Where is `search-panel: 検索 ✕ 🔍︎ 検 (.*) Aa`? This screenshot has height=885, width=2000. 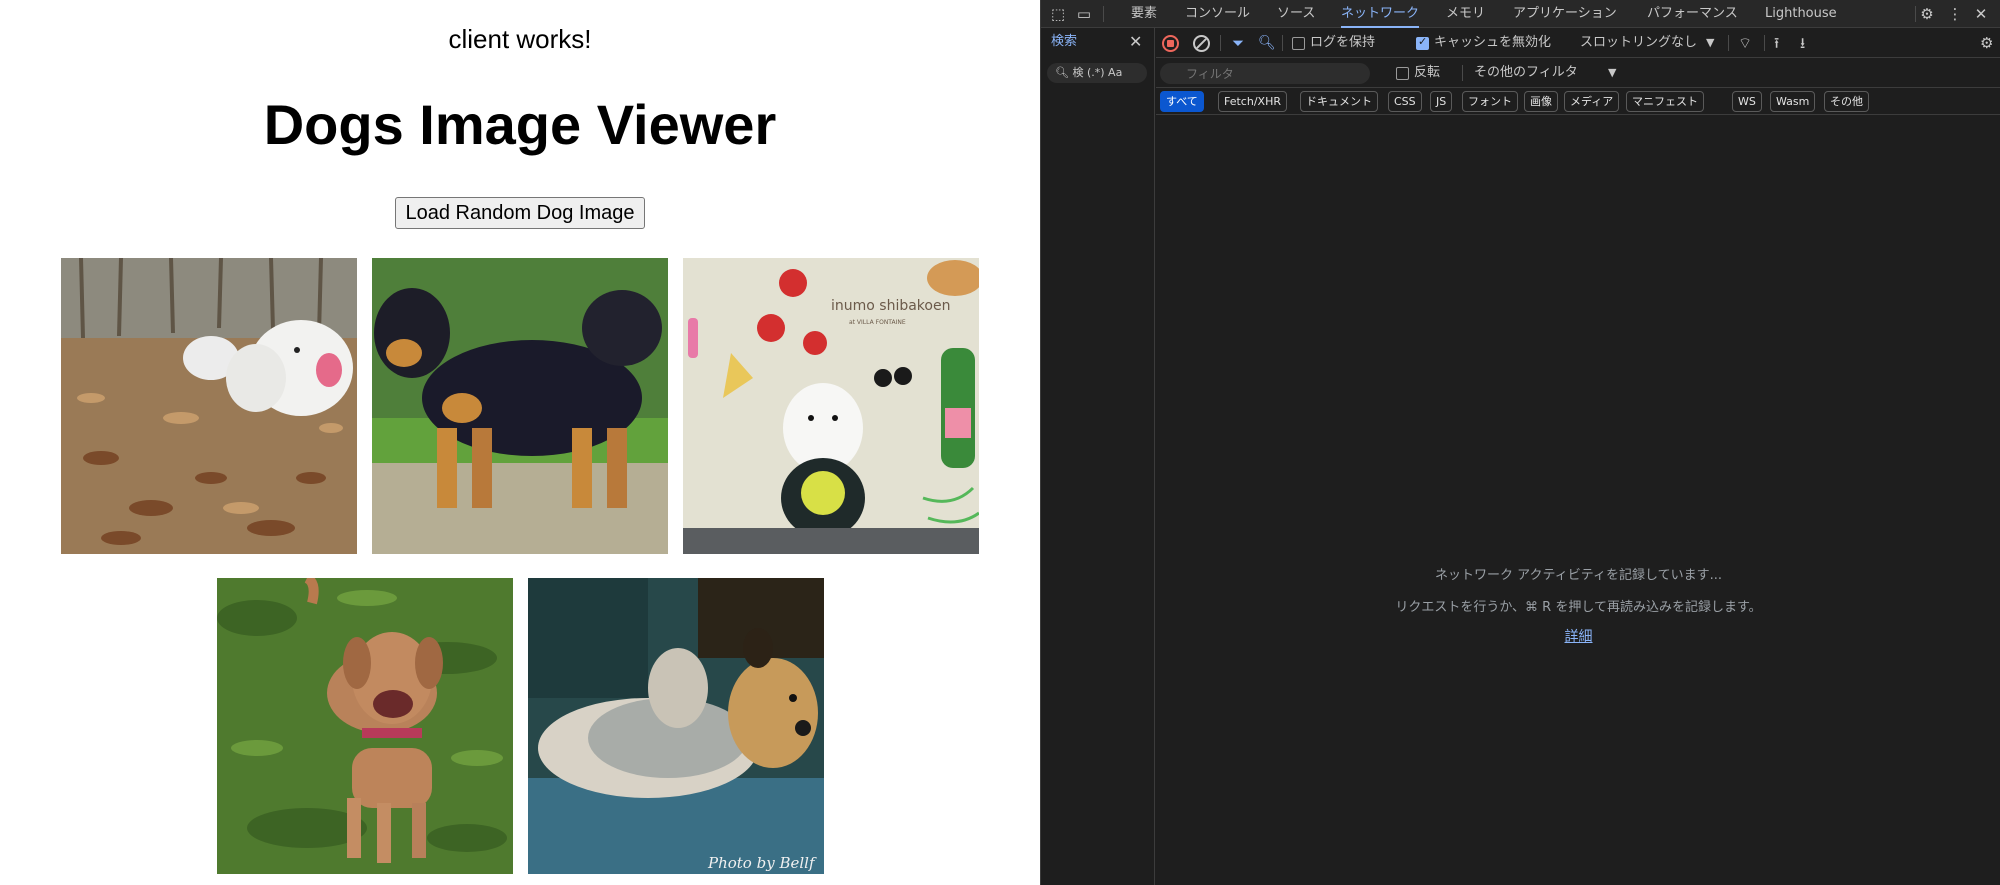 search-panel: 検索 ✕ 🔍︎ 検 (.*) Aa is located at coordinates (1098, 456).